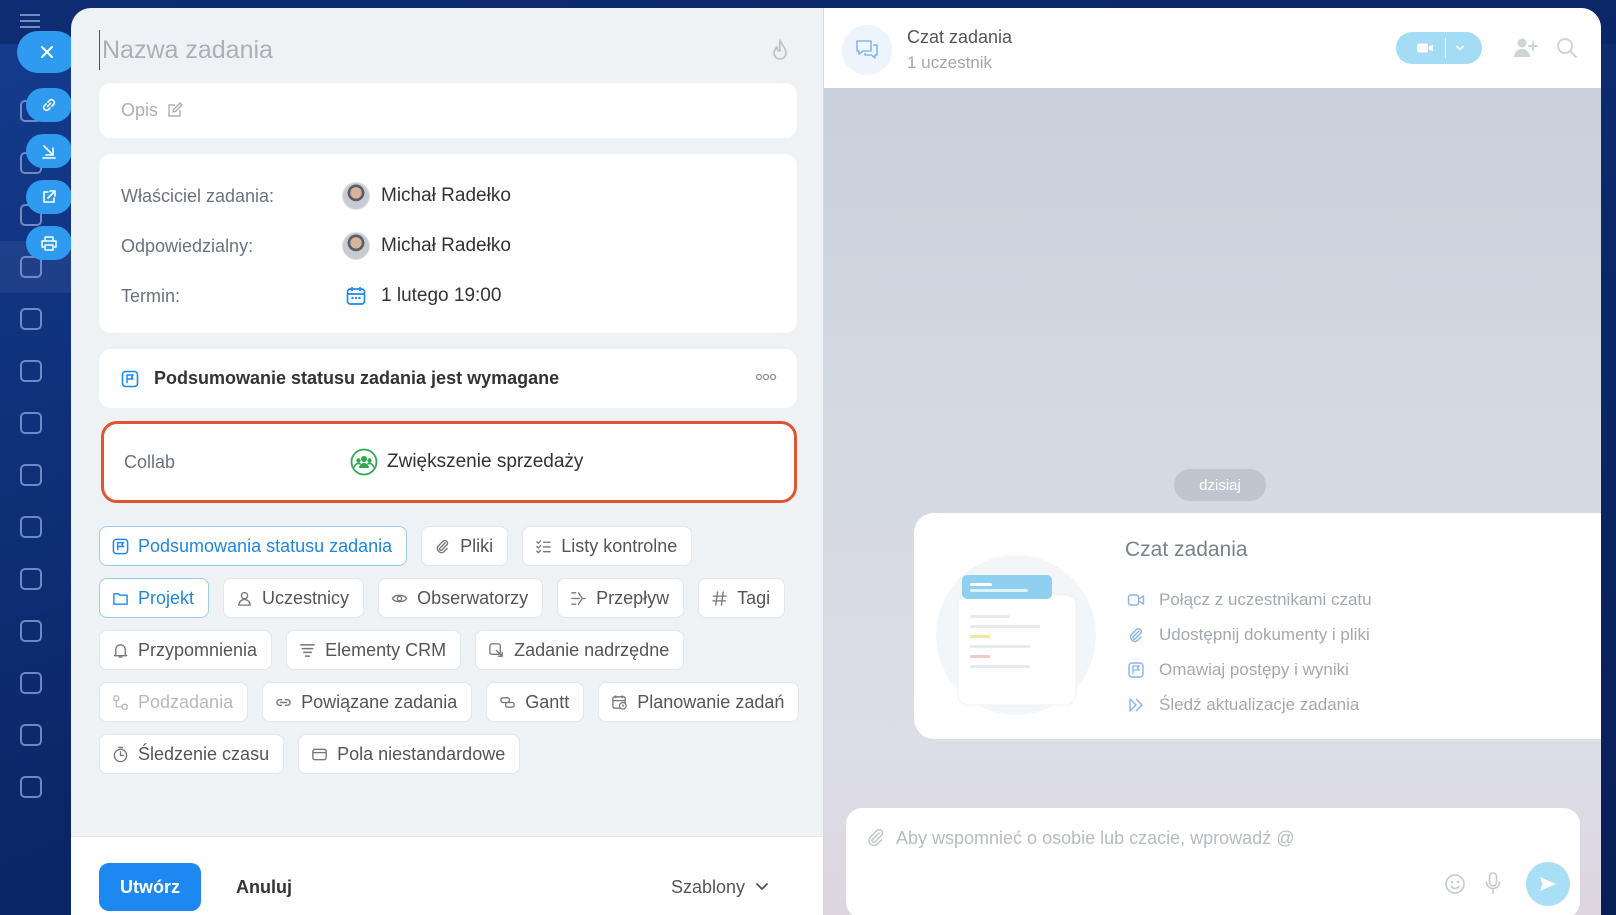 This screenshot has width=1616, height=915. What do you see at coordinates (186, 701) in the screenshot?
I see `chip-label: Podzadania` at bounding box center [186, 701].